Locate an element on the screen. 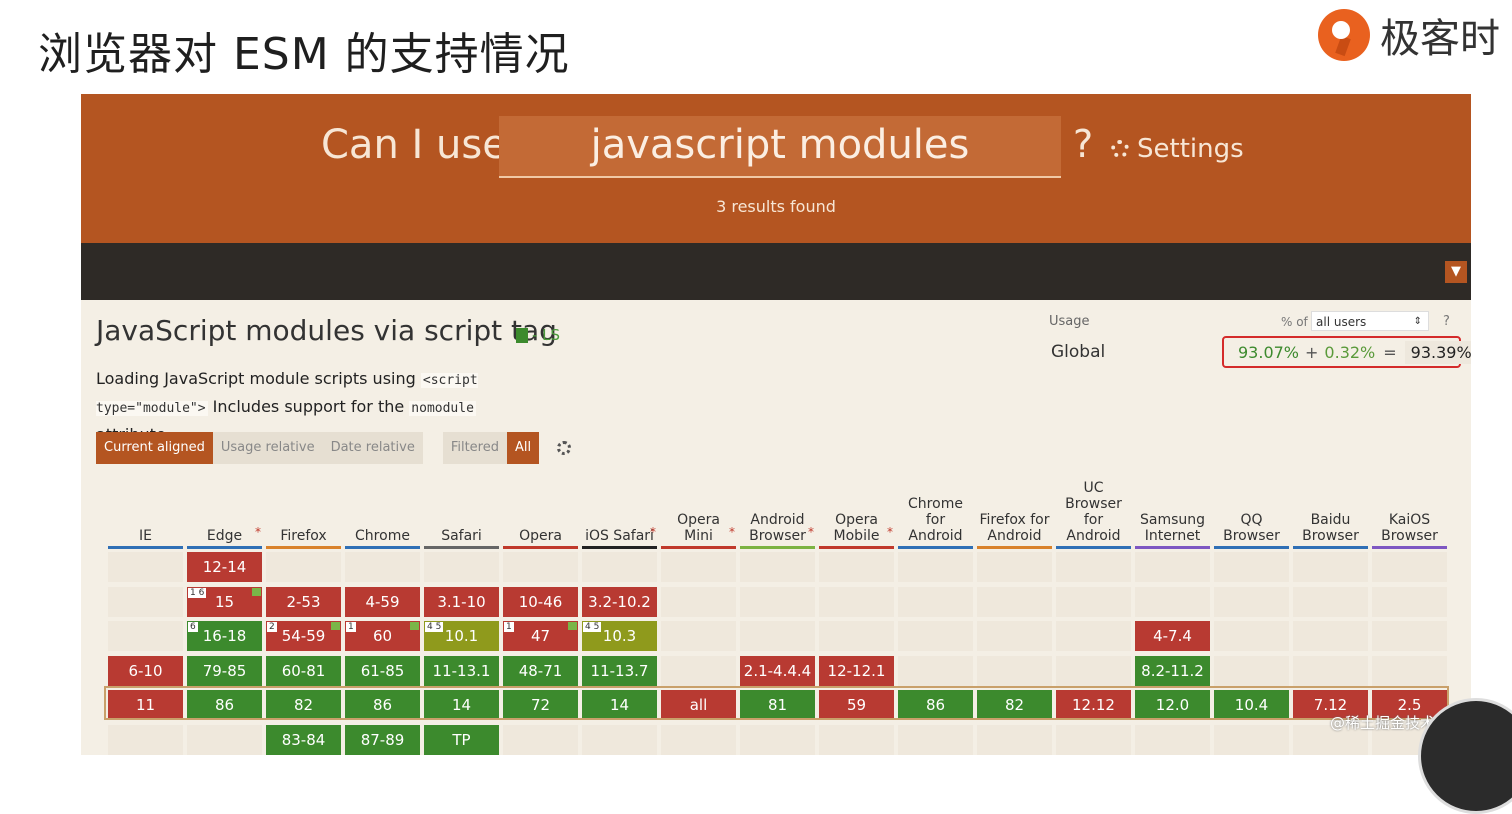 The width and height of the screenshot is (1512, 814). browser-header: Edge * is located at coordinates (224, 509).